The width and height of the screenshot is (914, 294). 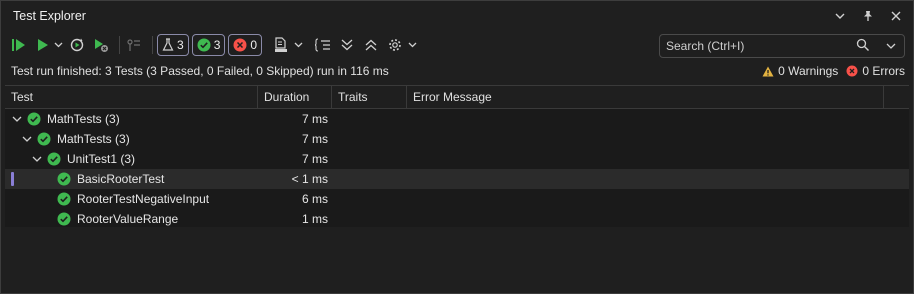 What do you see at coordinates (395, 45) in the screenshot?
I see `settings-gear-icon` at bounding box center [395, 45].